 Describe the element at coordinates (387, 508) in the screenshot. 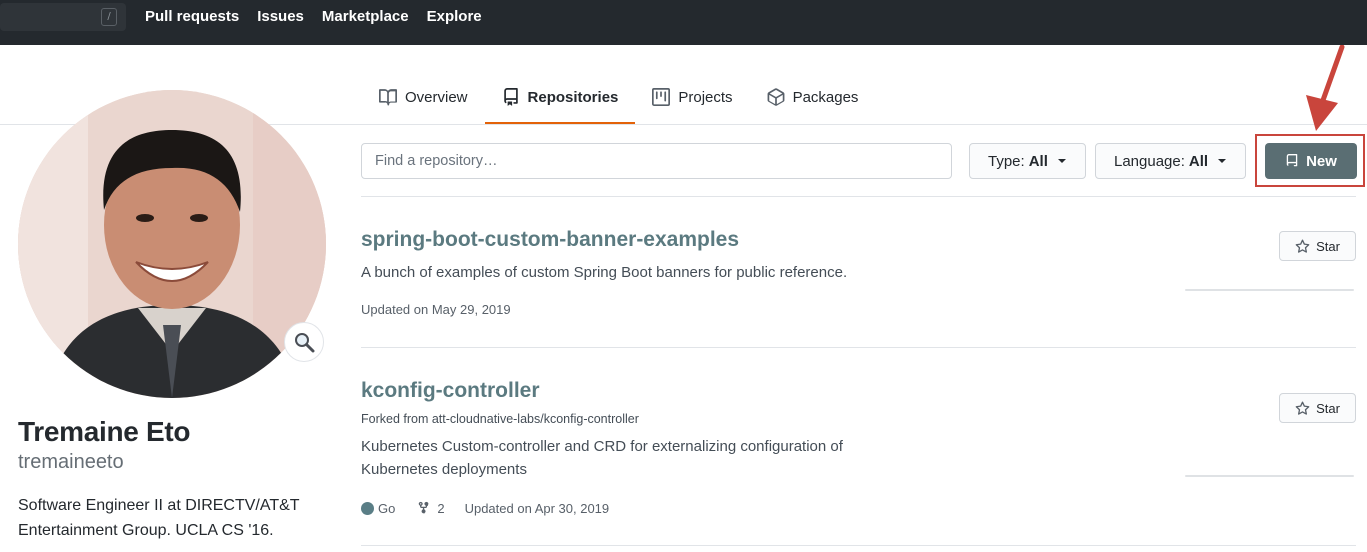

I see `repo-language: Go` at that location.